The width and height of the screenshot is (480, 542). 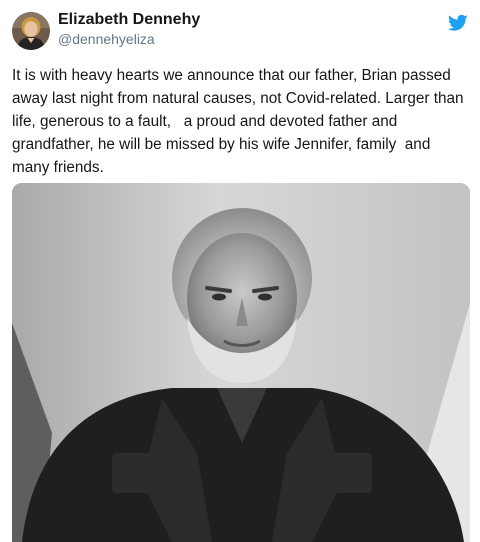 I want to click on user-names: Elizabeth Dennehy @dennehyeliza, so click(x=238, y=29).